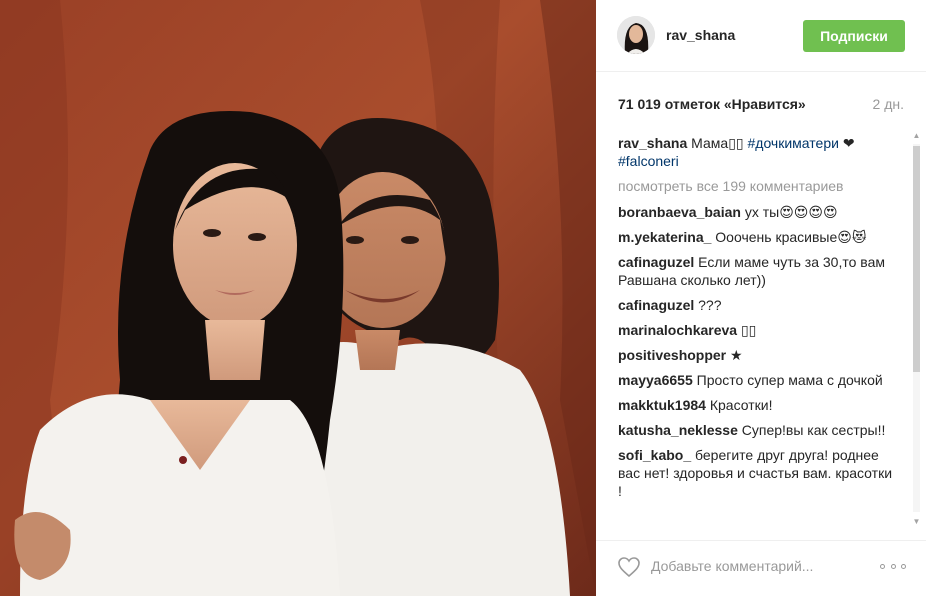 The image size is (926, 596). Describe the element at coordinates (791, 237) in the screenshot. I see `comment-text: Ооочень красивые😍😻` at that location.